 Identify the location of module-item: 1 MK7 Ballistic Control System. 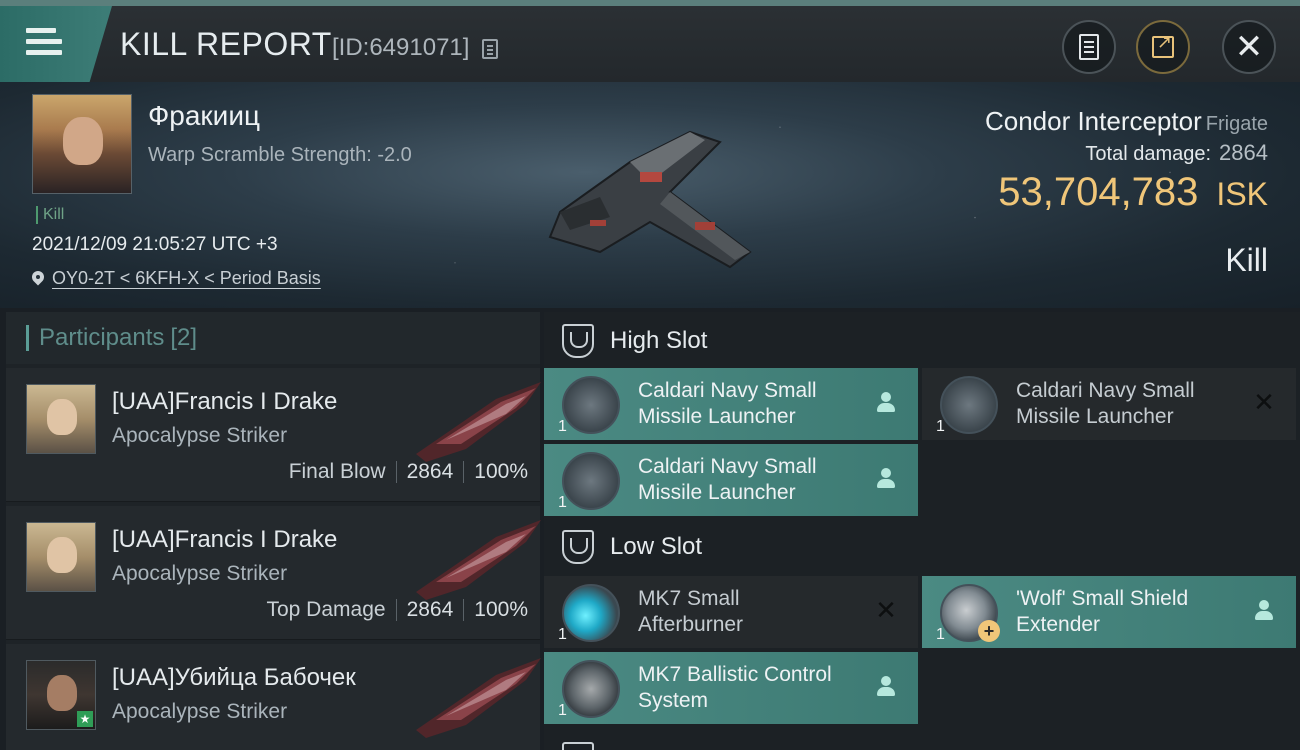
(731, 688).